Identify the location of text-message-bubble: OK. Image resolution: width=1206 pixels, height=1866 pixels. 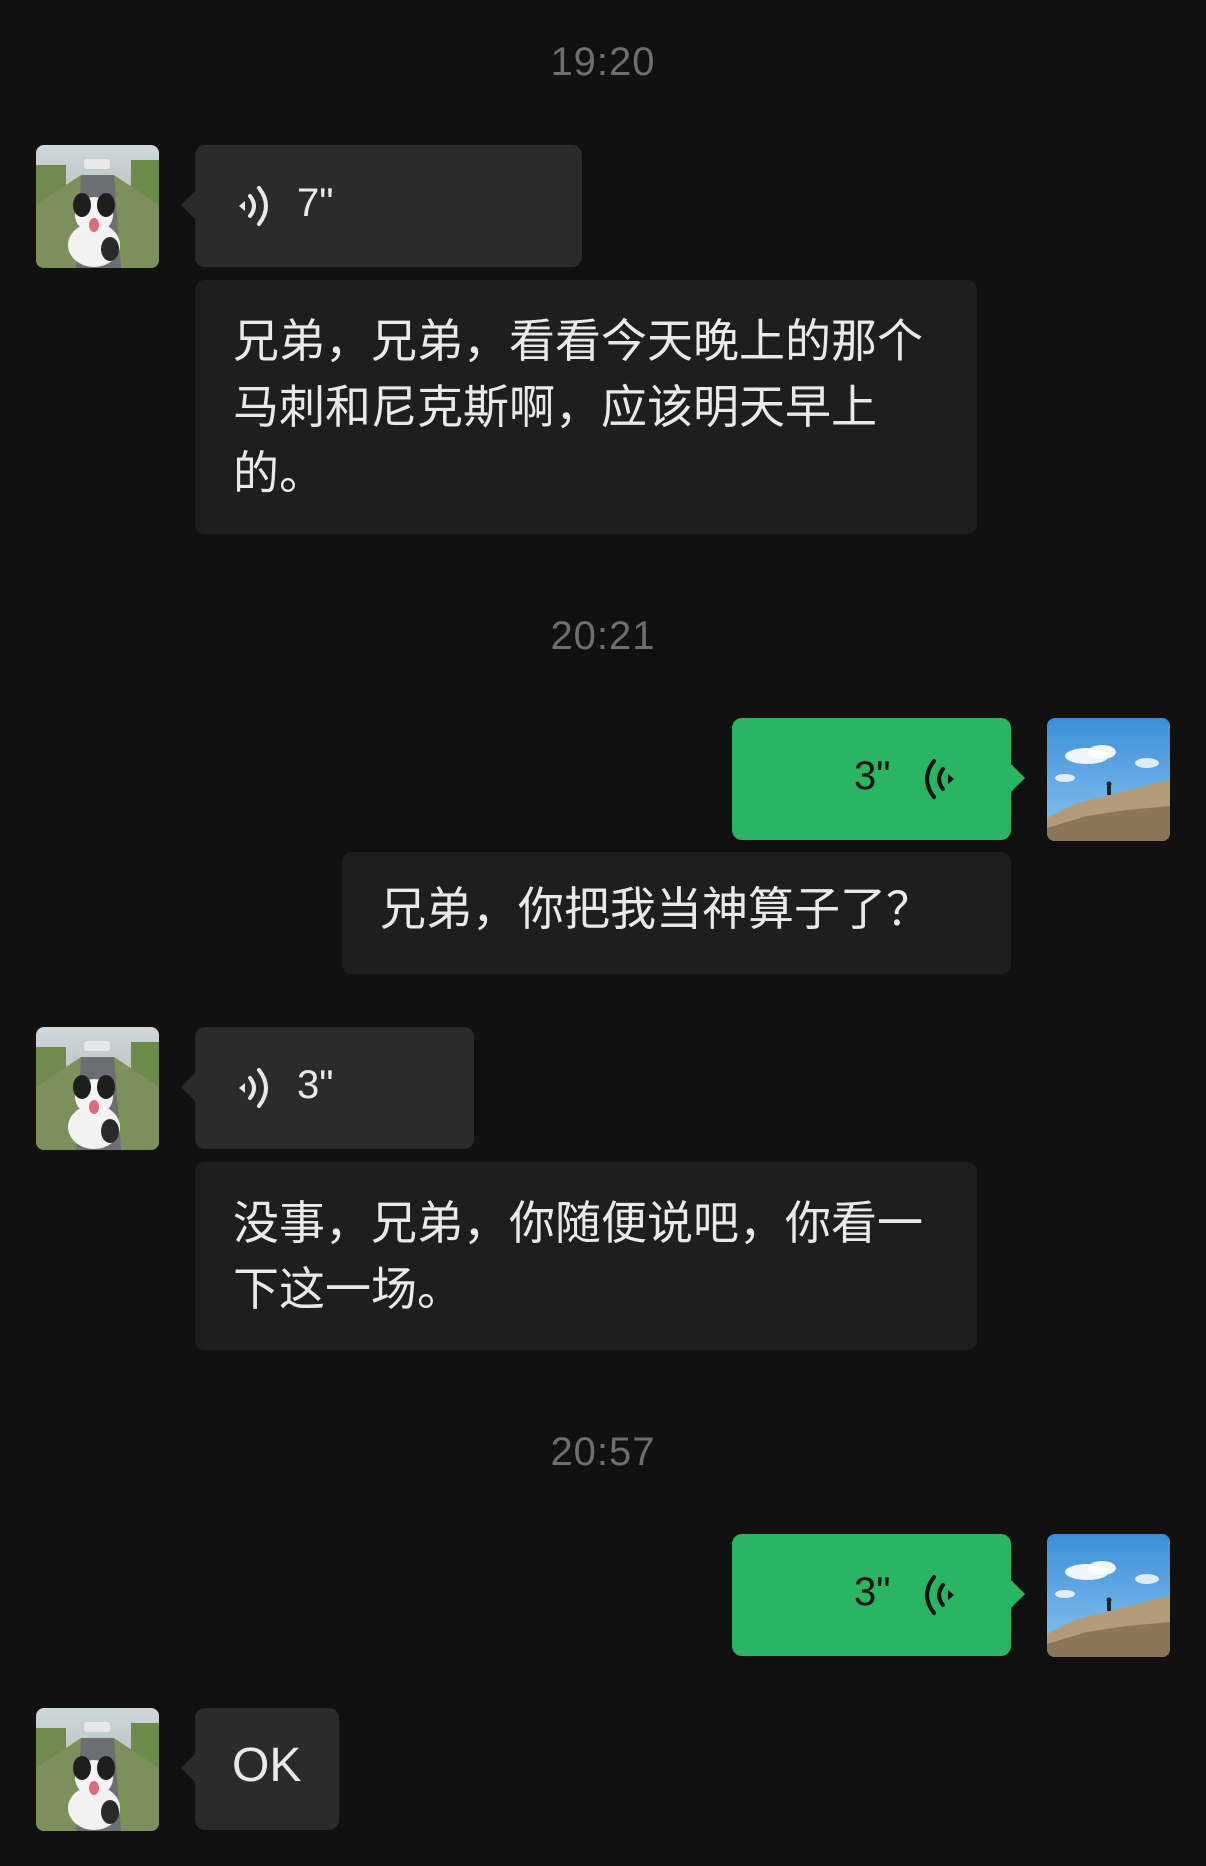
(260, 1769).